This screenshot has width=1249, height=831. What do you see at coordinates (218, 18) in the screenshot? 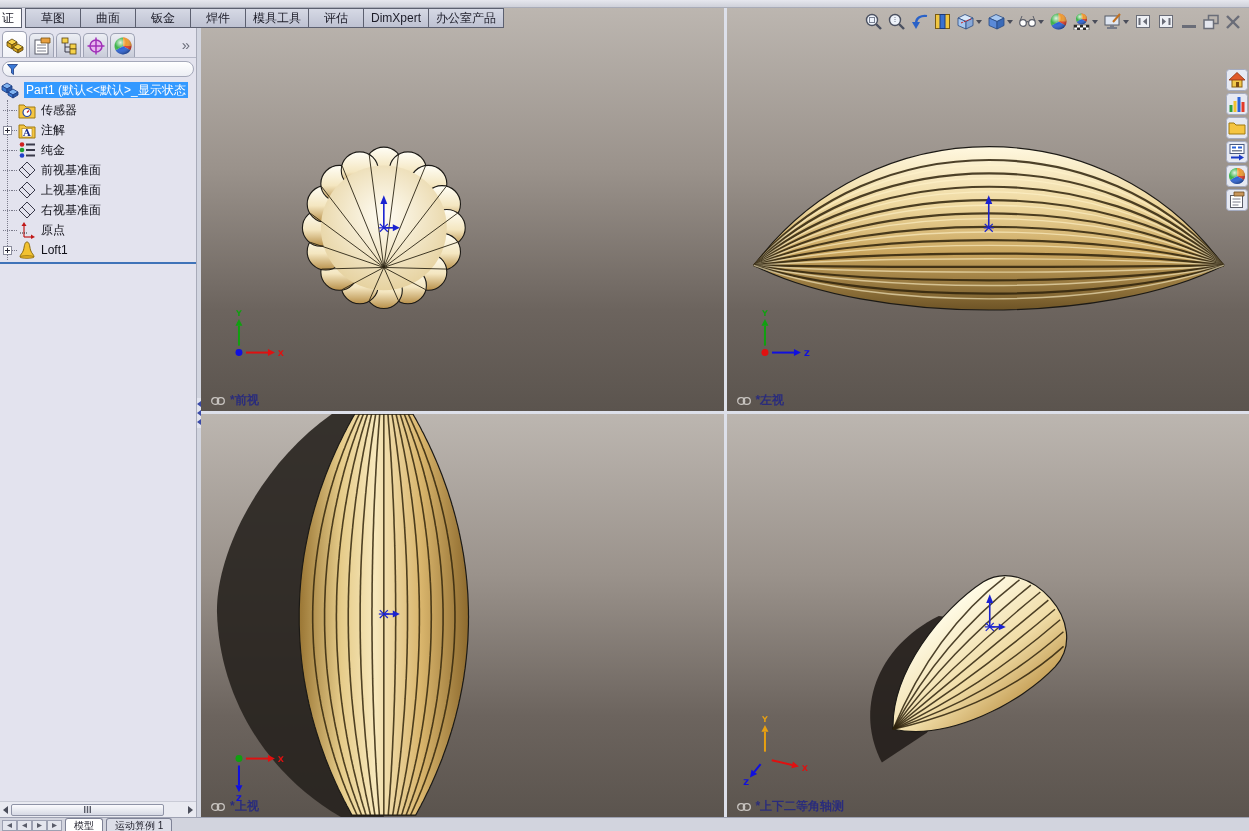
I see `command-tab: 焊件` at bounding box center [218, 18].